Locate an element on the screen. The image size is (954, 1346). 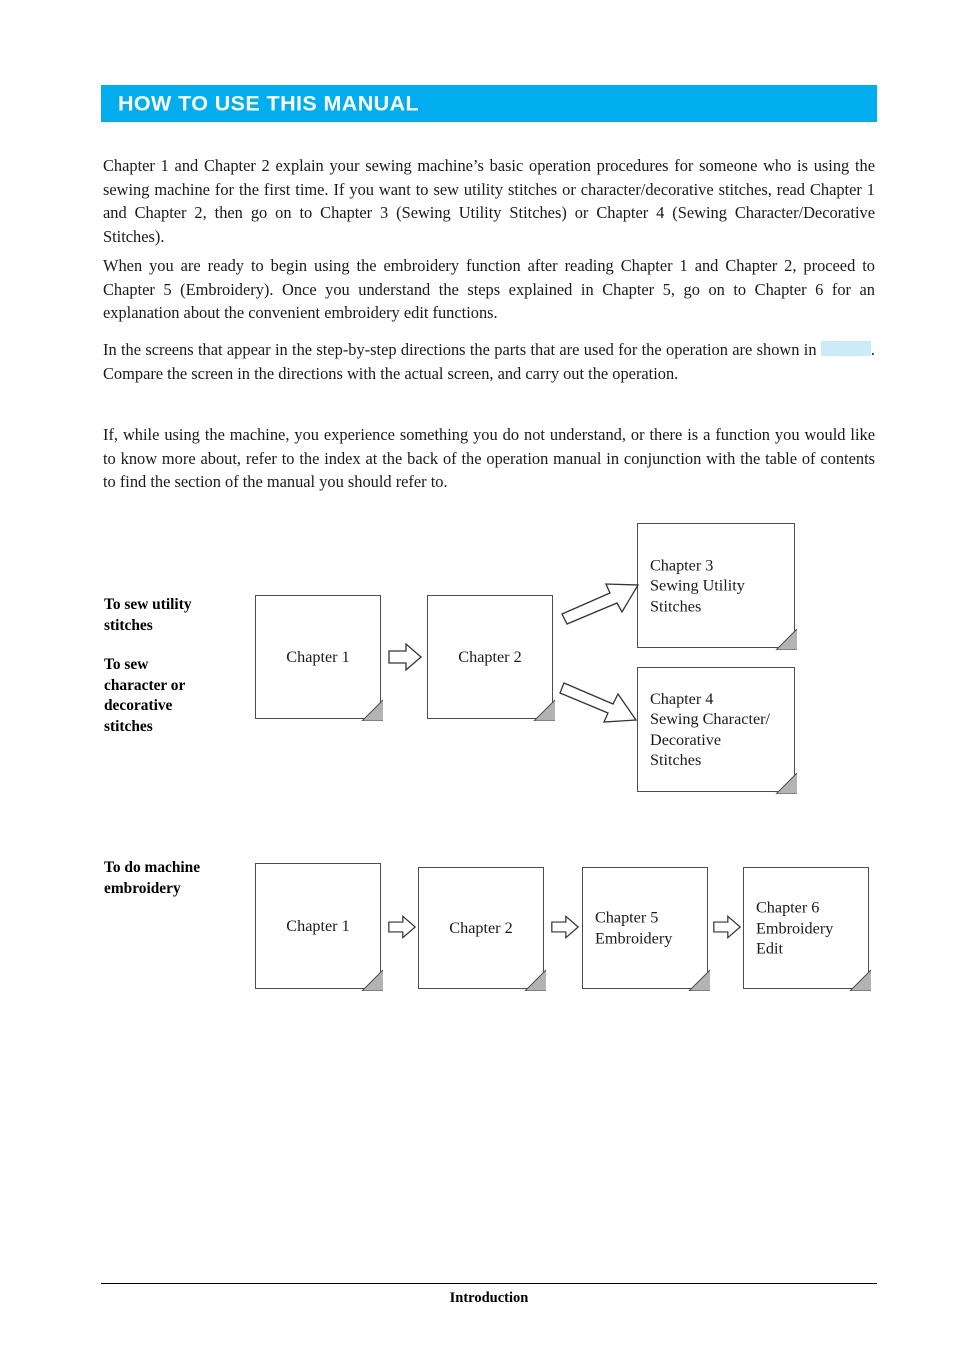
footer-divider is located at coordinates (489, 1283).